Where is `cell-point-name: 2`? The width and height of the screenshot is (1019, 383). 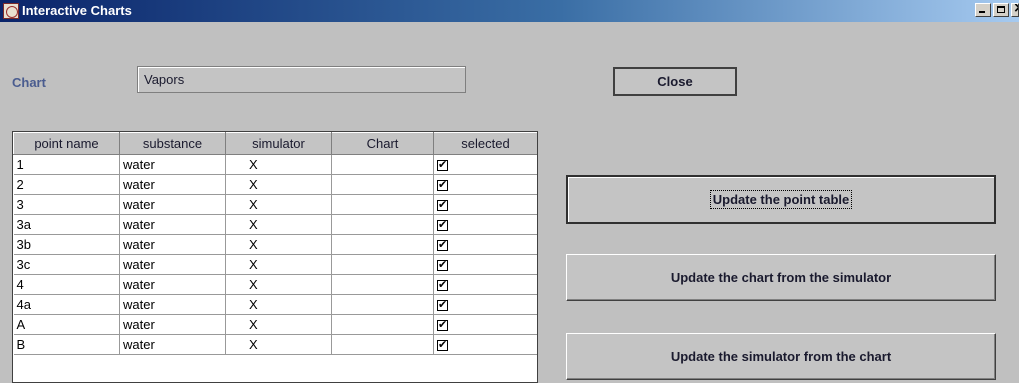
cell-point-name: 2 is located at coordinates (66, 184).